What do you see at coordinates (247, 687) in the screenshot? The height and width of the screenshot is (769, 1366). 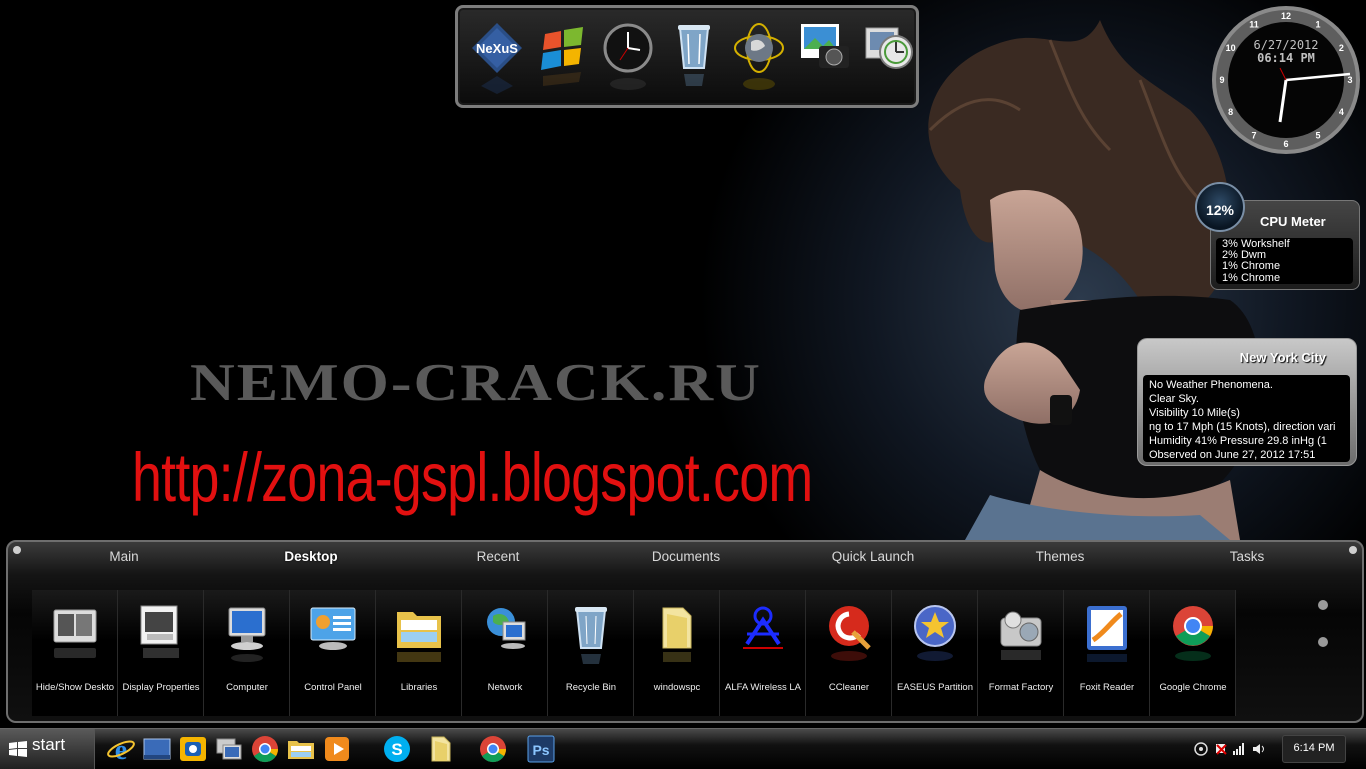 I see `dock-item-label: Computer` at bounding box center [247, 687].